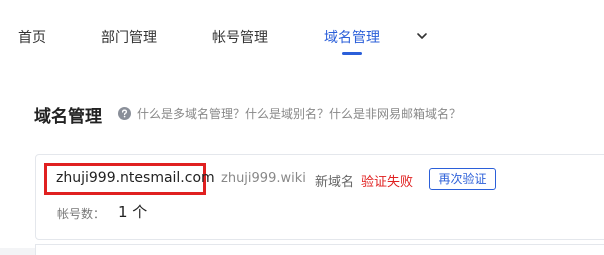  I want to click on tab-home: 首页, so click(32, 37).